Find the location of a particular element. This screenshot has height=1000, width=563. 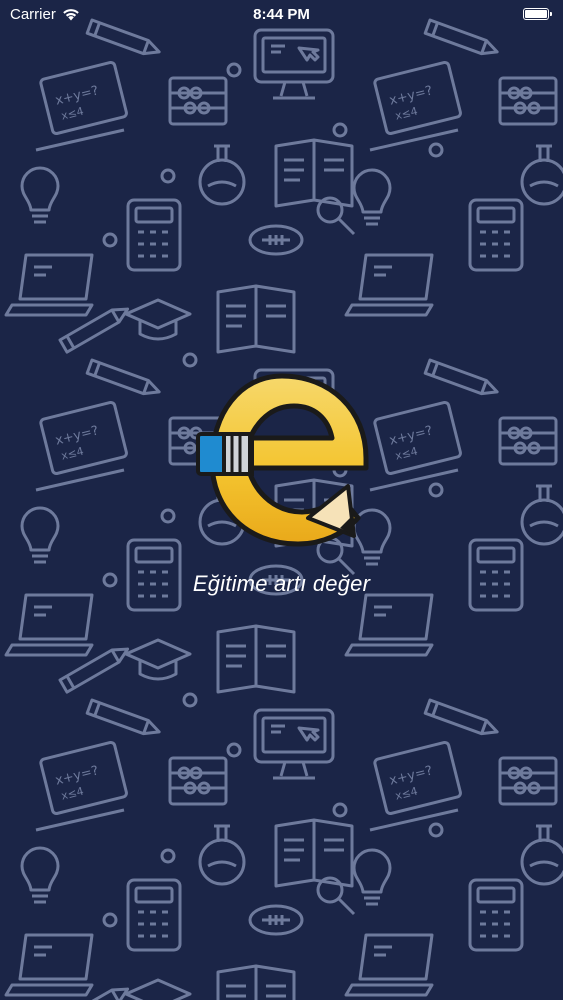

status-time: 8:44 PM is located at coordinates (281, 14).